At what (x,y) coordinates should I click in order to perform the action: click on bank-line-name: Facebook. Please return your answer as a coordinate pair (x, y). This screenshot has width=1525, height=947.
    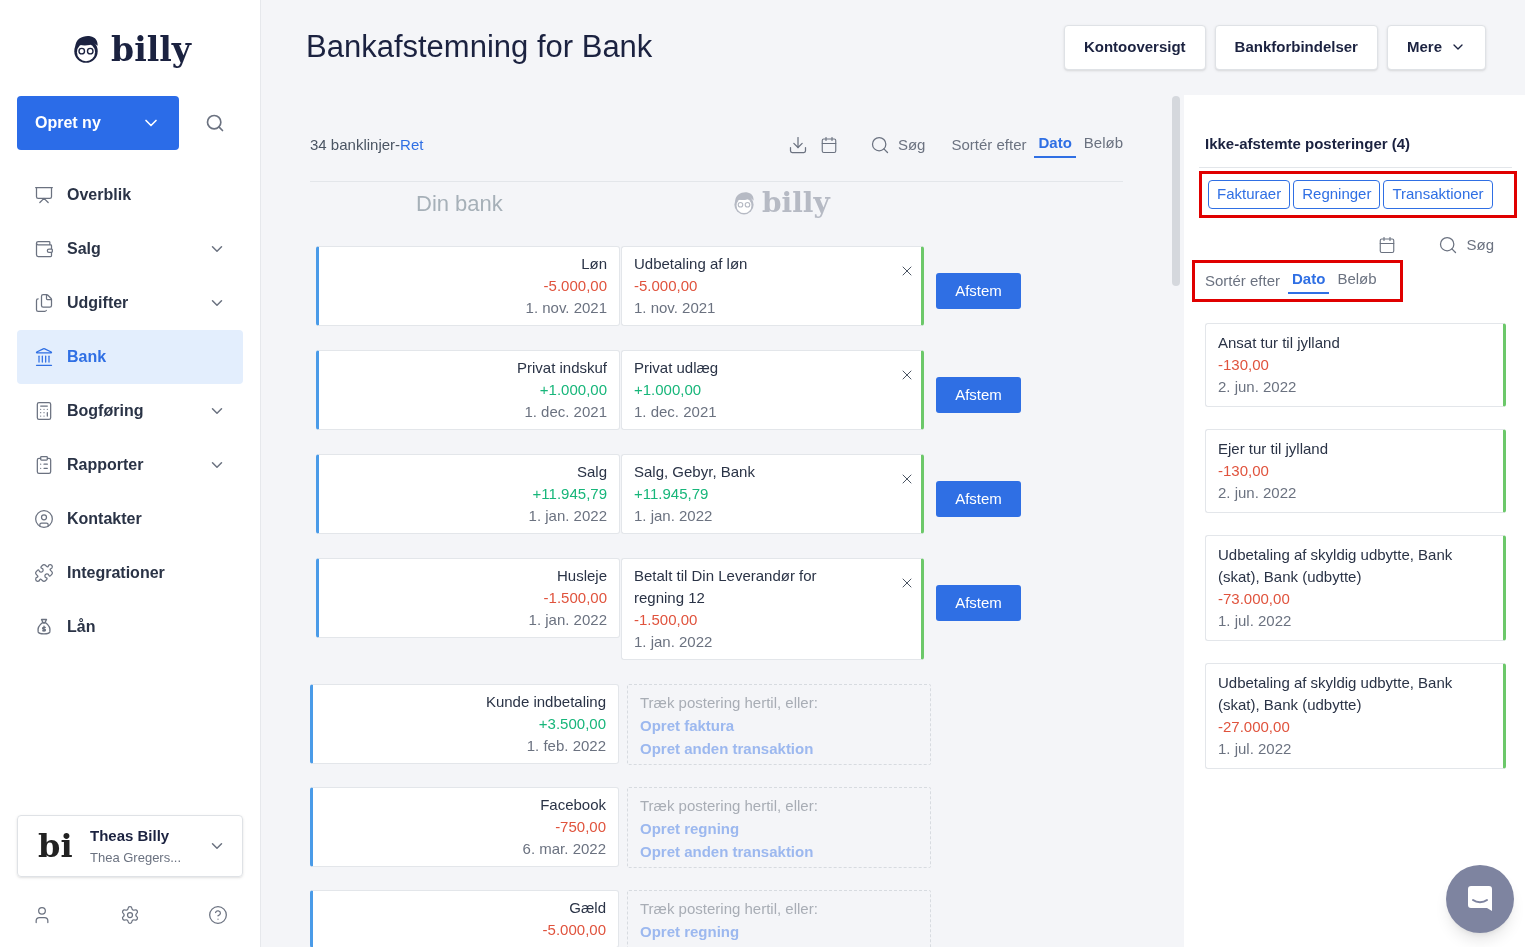
    Looking at the image, I should click on (573, 805).